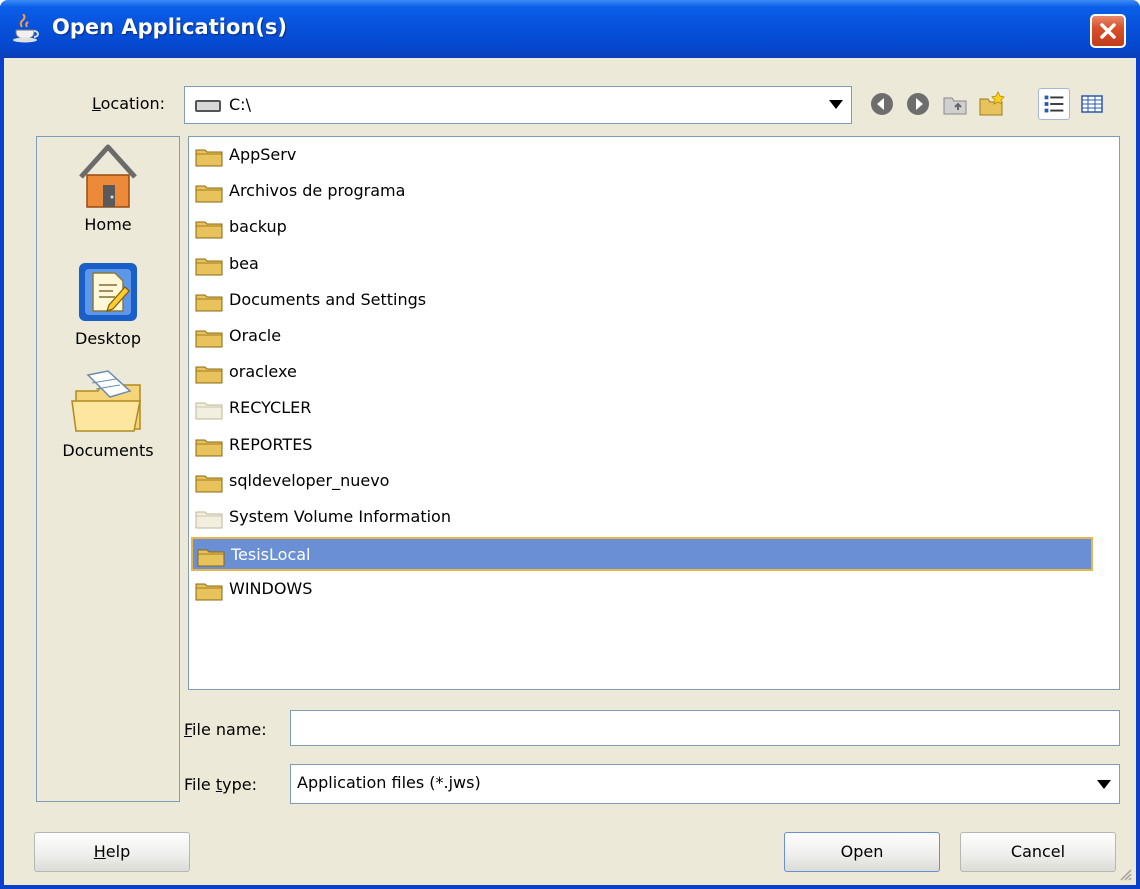 The image size is (1140, 889). I want to click on folder-name: sqldeveloper_nuevo, so click(309, 480).